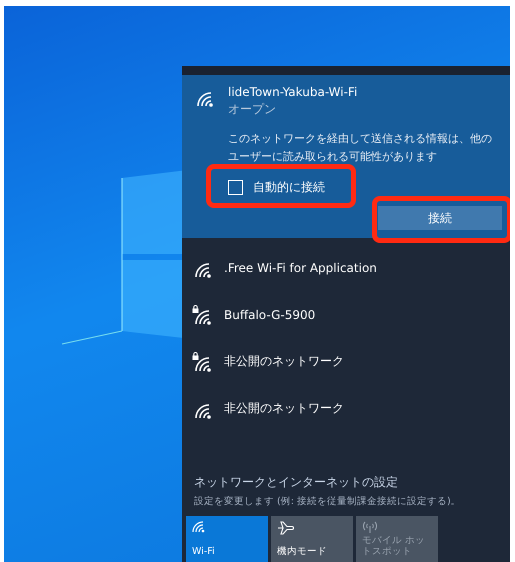 The image size is (515, 562). Describe the element at coordinates (286, 528) in the screenshot. I see `airplane-icon` at that location.